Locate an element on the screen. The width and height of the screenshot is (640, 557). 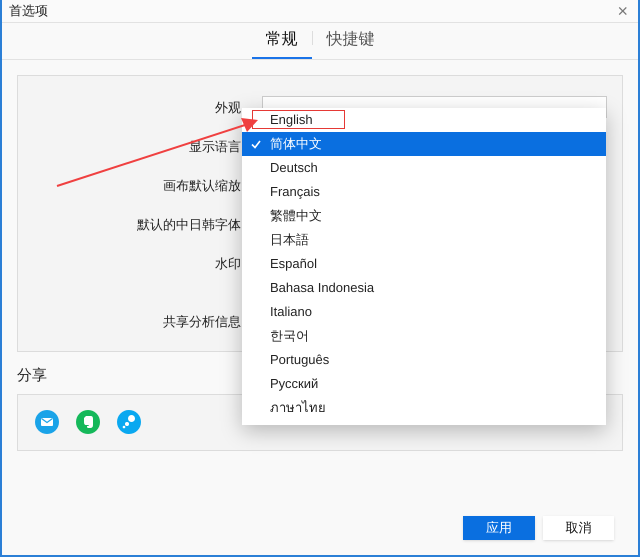
apply-button: 应用 is located at coordinates (499, 528).